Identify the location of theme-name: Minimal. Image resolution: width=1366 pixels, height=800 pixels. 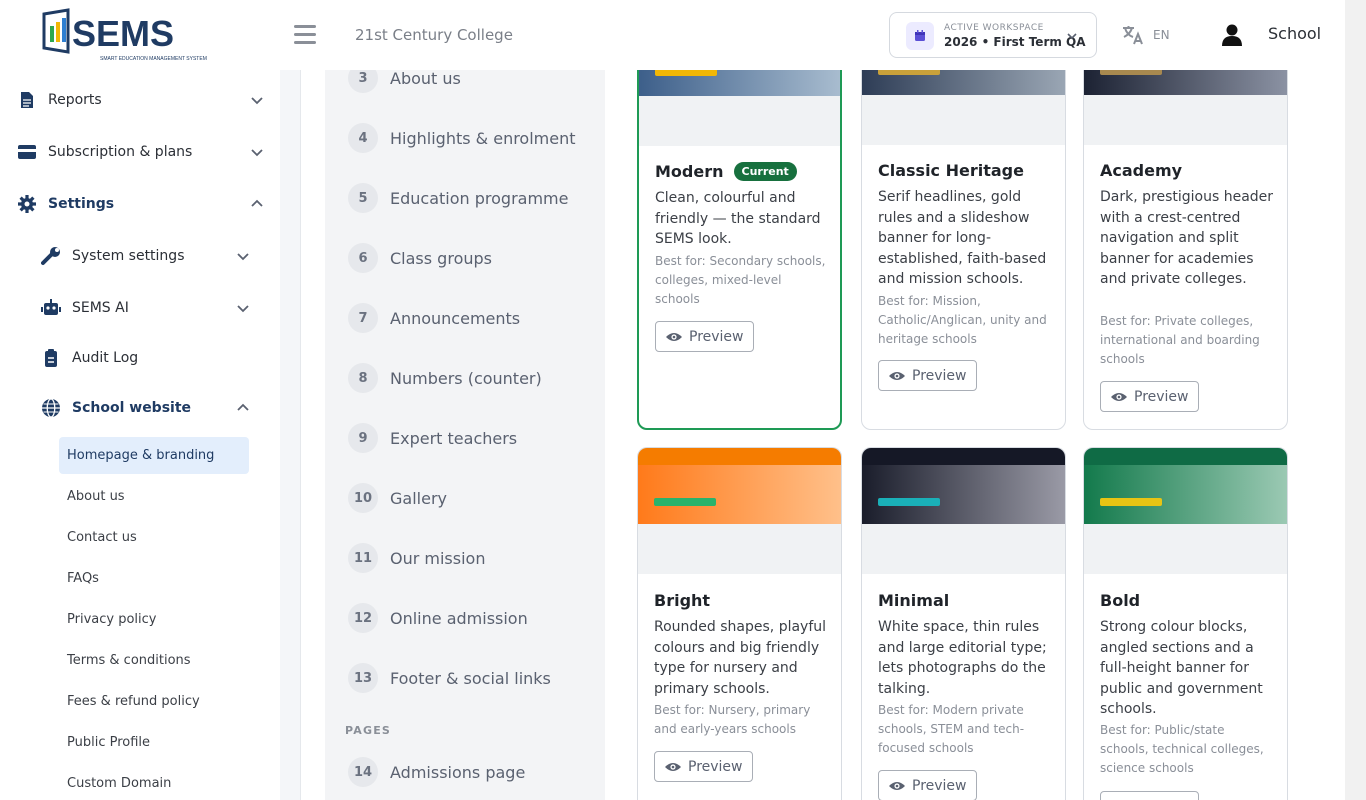
(914, 600).